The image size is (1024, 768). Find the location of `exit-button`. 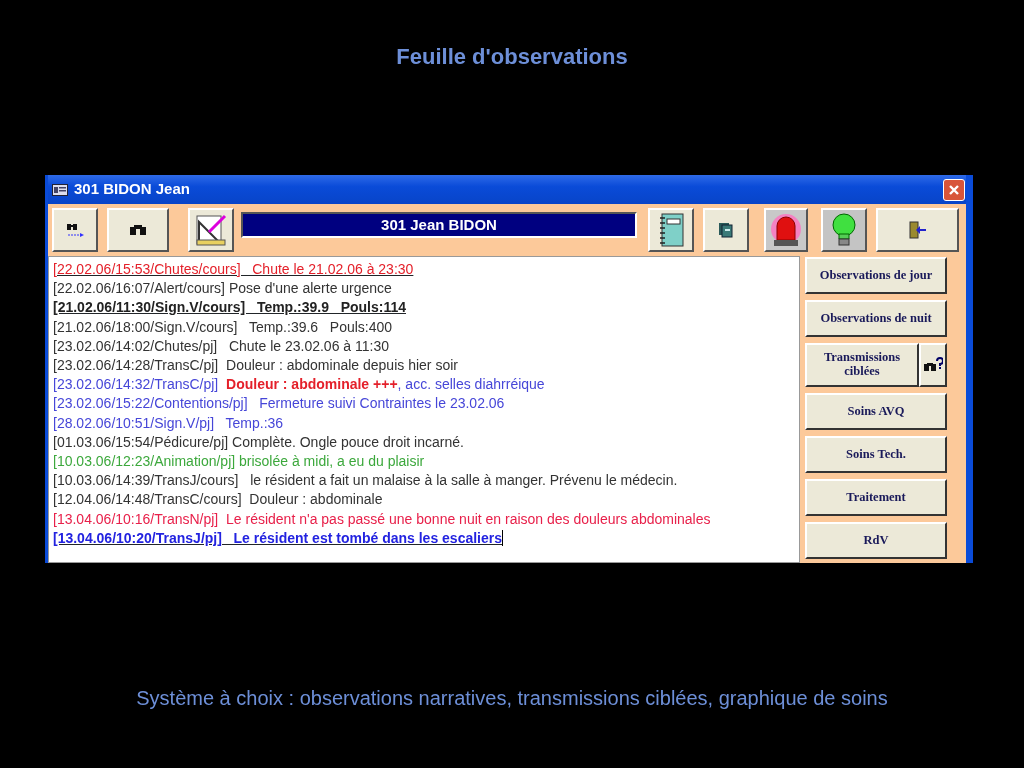

exit-button is located at coordinates (917, 230).